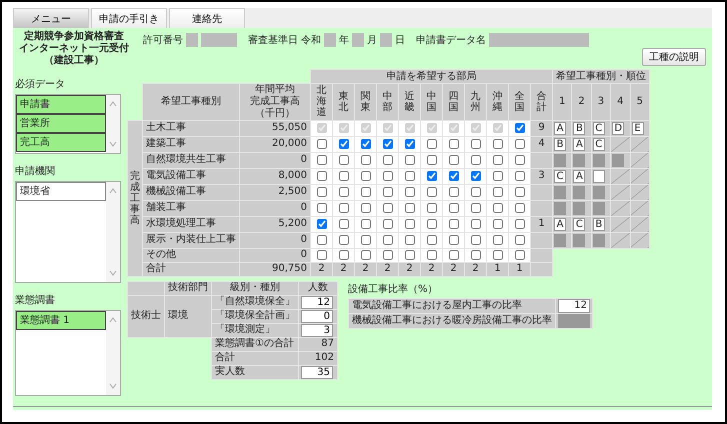 The width and height of the screenshot is (727, 424). I want to click on list-item: 申請書, so click(61, 104).